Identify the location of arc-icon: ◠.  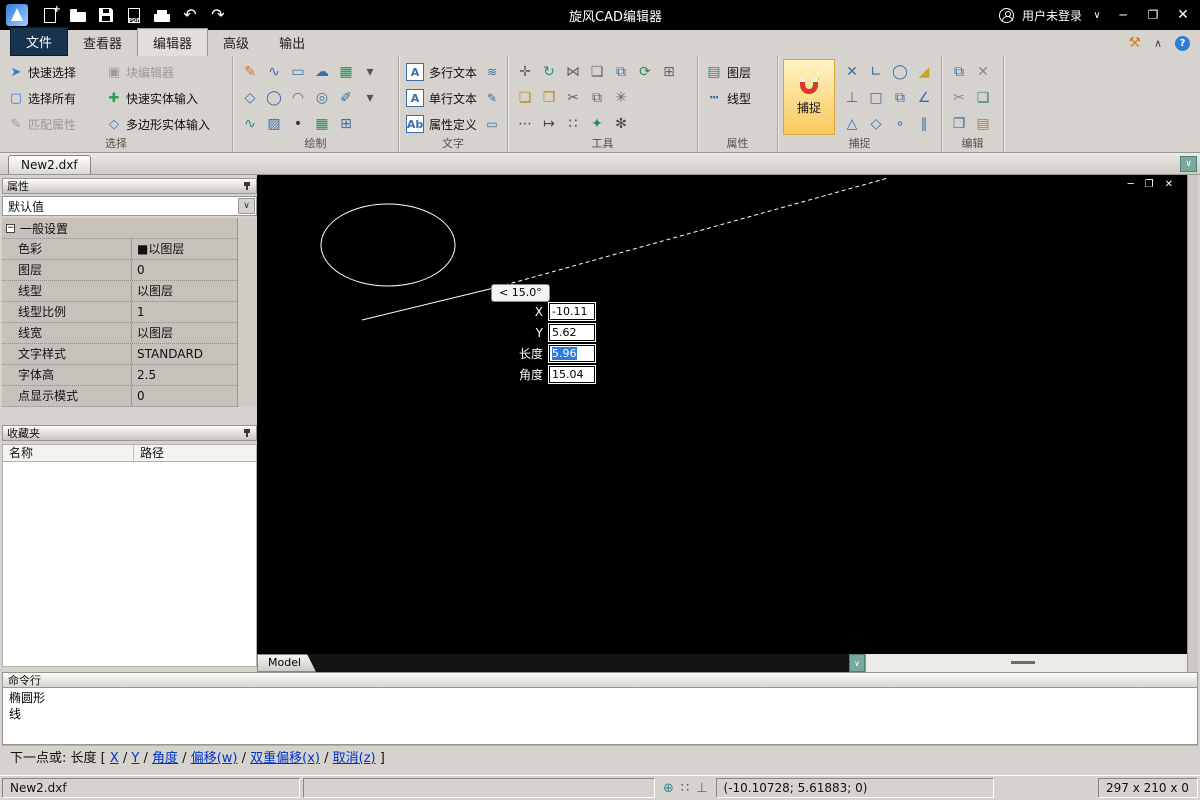
(298, 98).